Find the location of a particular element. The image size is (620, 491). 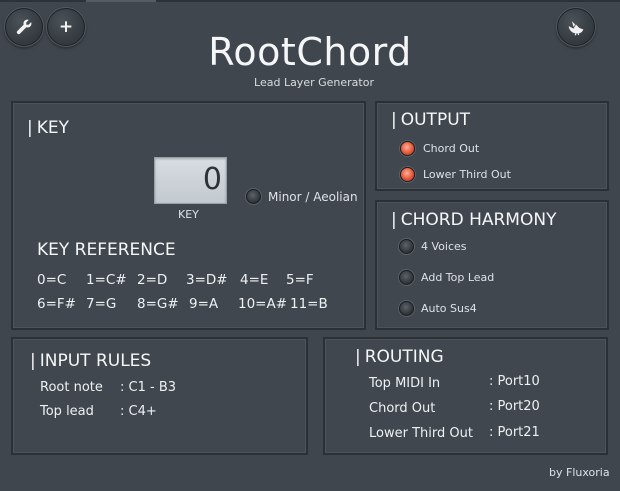

chord-harmony-title: | CHORD HARMONY is located at coordinates (474, 220).